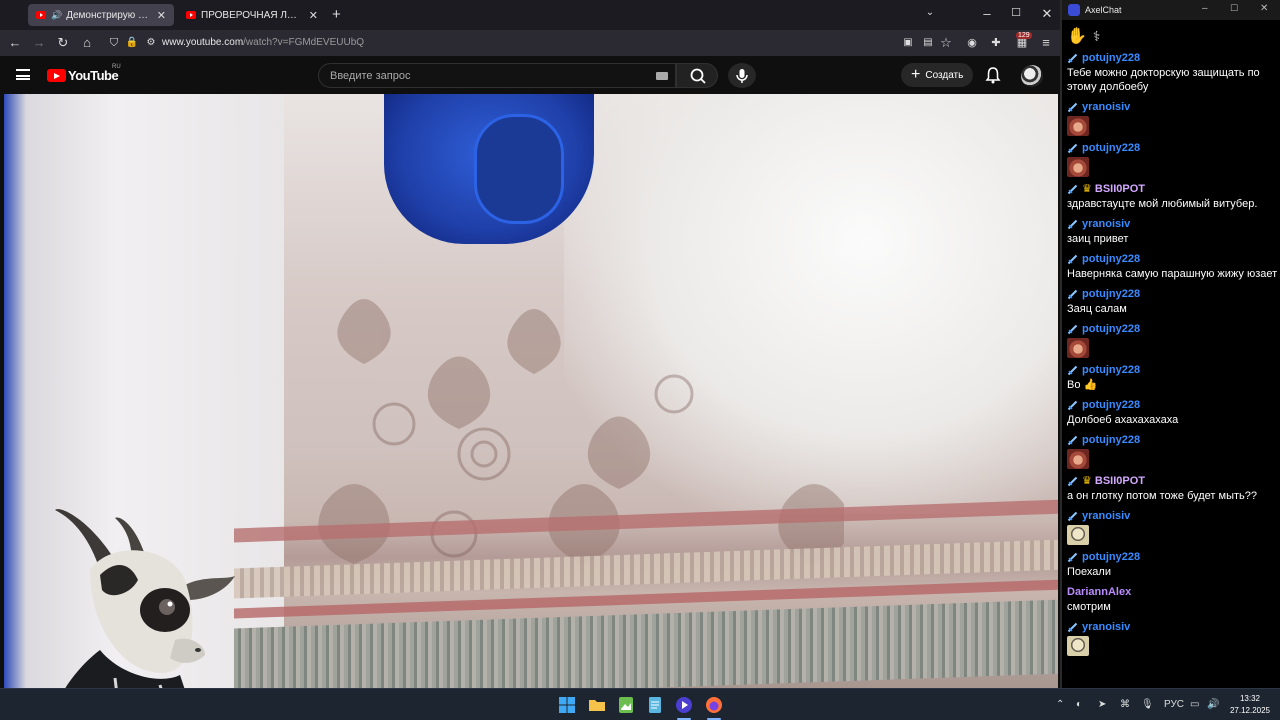 The height and width of the screenshot is (720, 1280). I want to click on lock-icon: 🔒, so click(132, 43).